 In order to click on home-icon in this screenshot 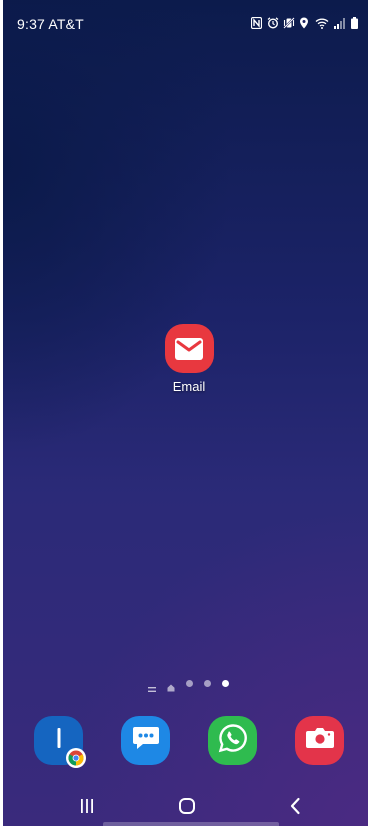, I will do `click(187, 808)`.